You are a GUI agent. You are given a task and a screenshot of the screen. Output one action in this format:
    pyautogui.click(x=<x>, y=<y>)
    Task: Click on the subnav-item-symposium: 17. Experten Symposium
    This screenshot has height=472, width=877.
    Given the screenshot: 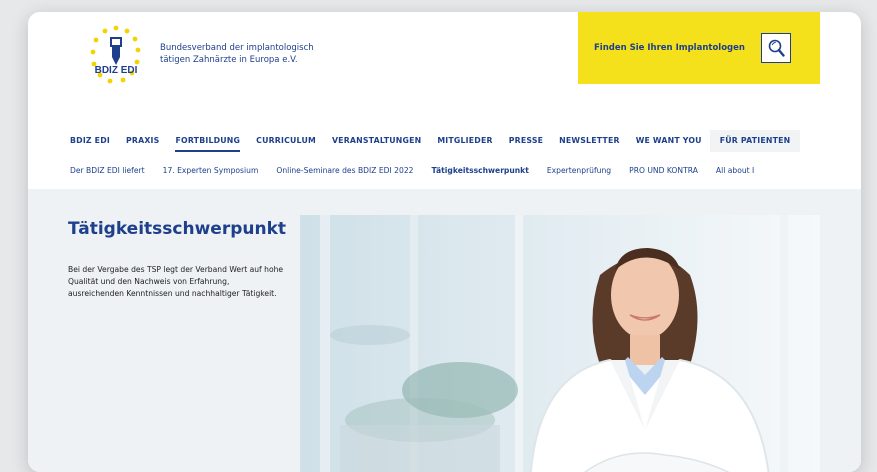 What is the action you would take?
    pyautogui.click(x=211, y=171)
    